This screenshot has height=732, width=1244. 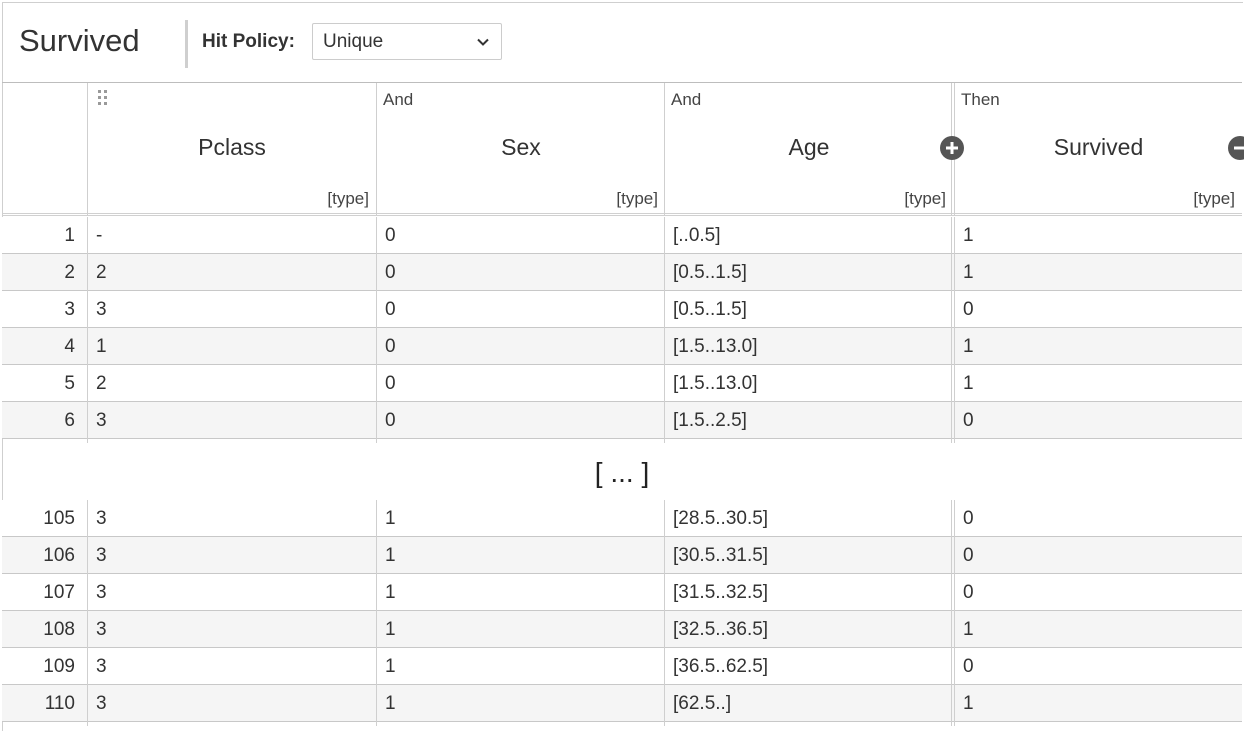 I want to click on row-number: 108, so click(x=59, y=629).